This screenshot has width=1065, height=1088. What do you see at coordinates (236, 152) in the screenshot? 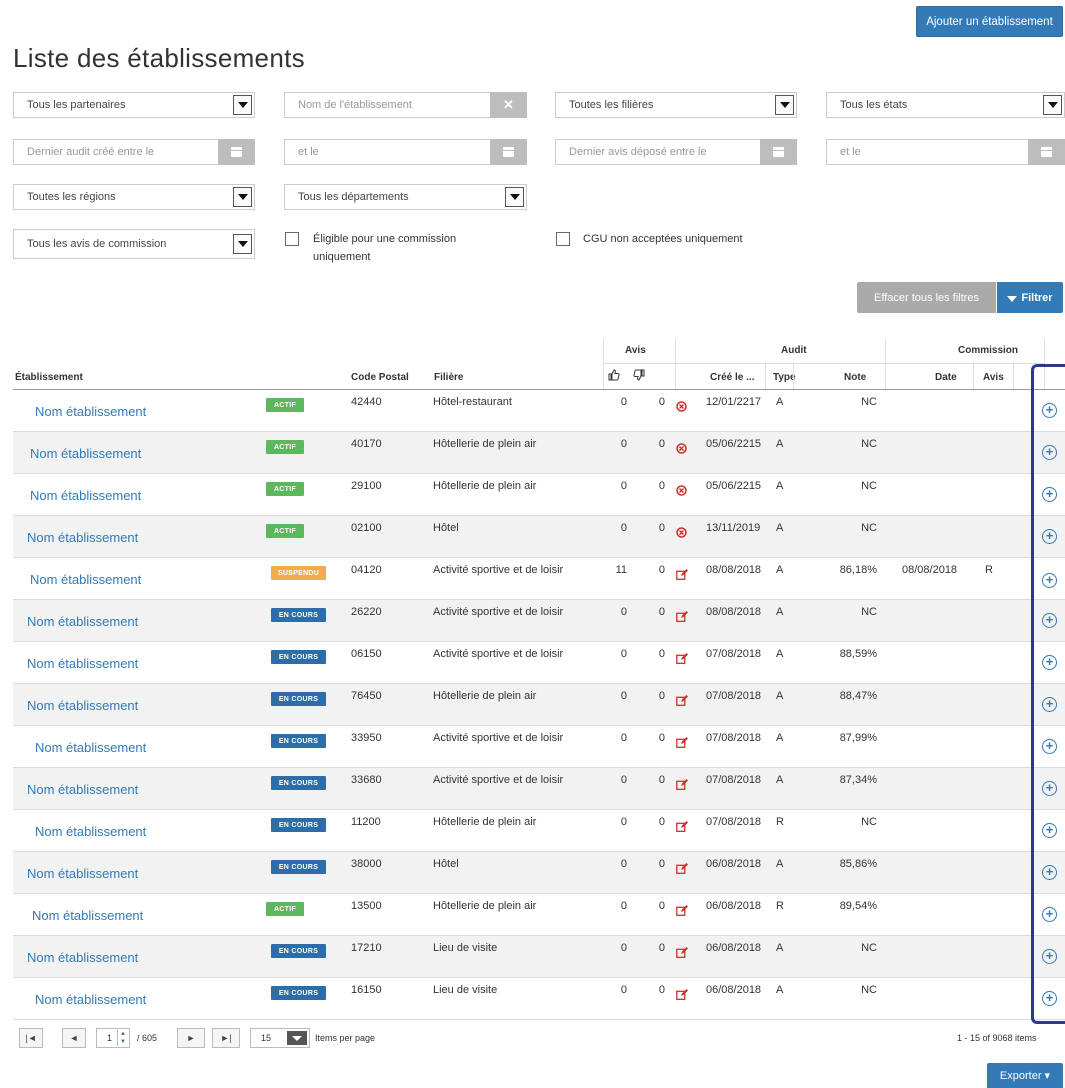
I see `audit-from-calendar-button` at bounding box center [236, 152].